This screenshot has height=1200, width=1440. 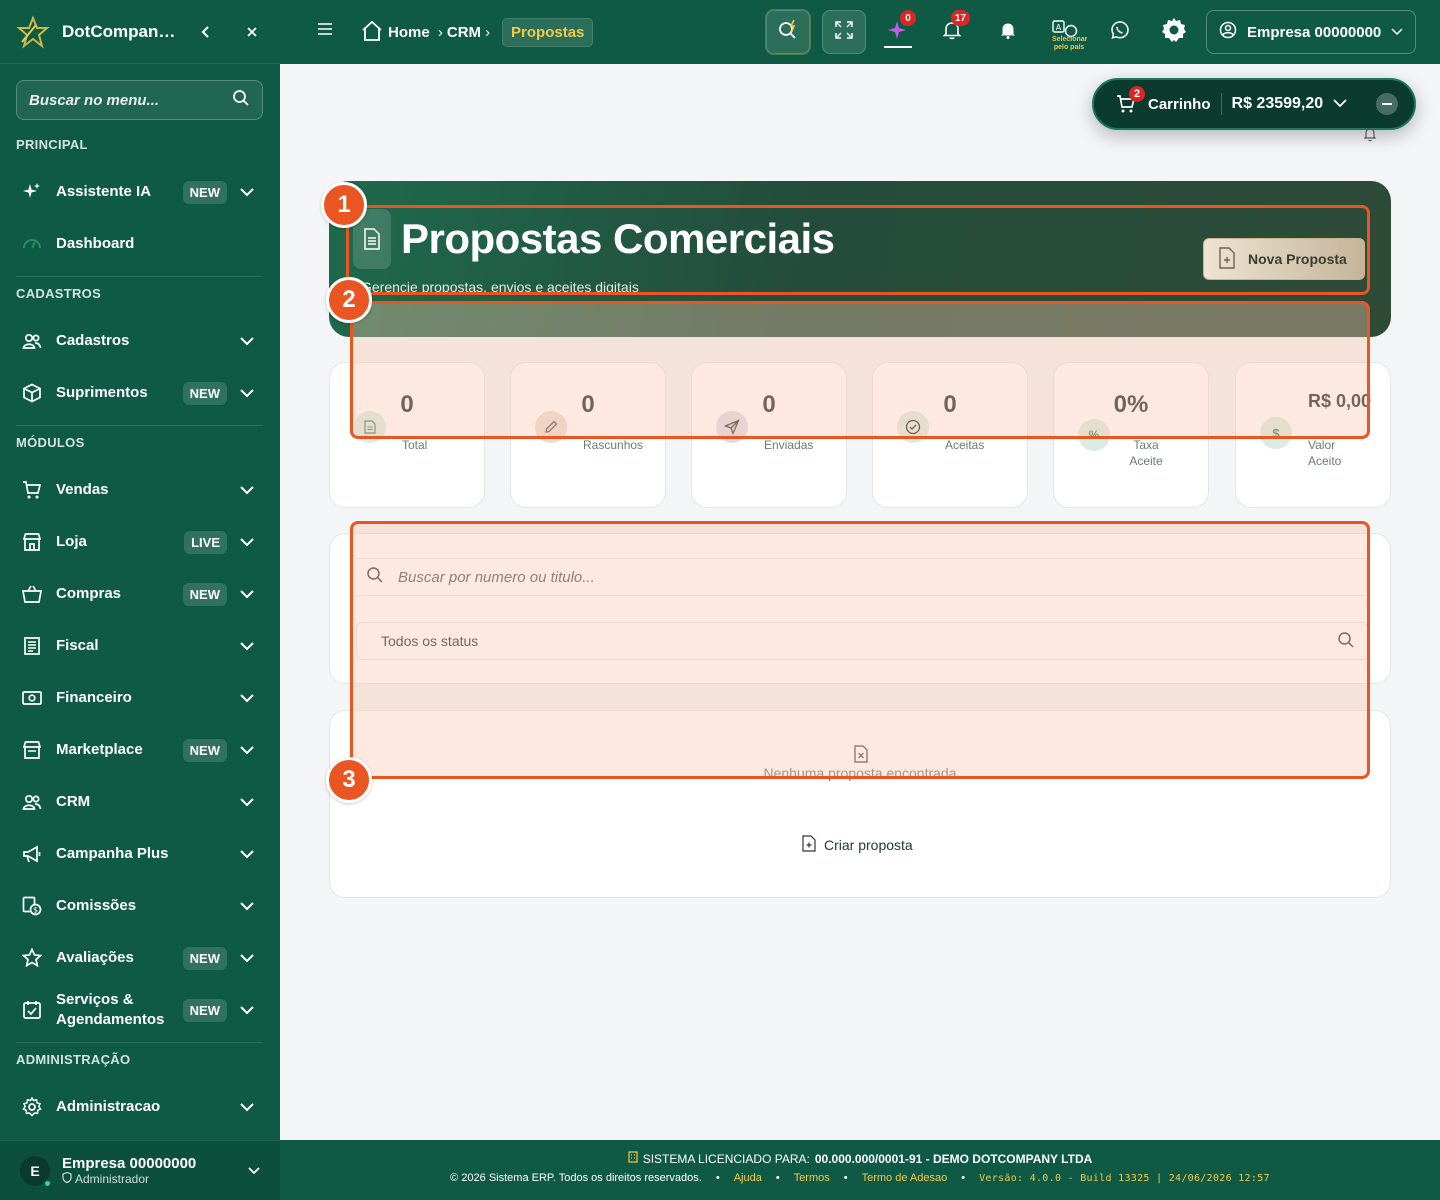 I want to click on sidebar-item-suprimentos: Suprimentos NEW, so click(x=139, y=393).